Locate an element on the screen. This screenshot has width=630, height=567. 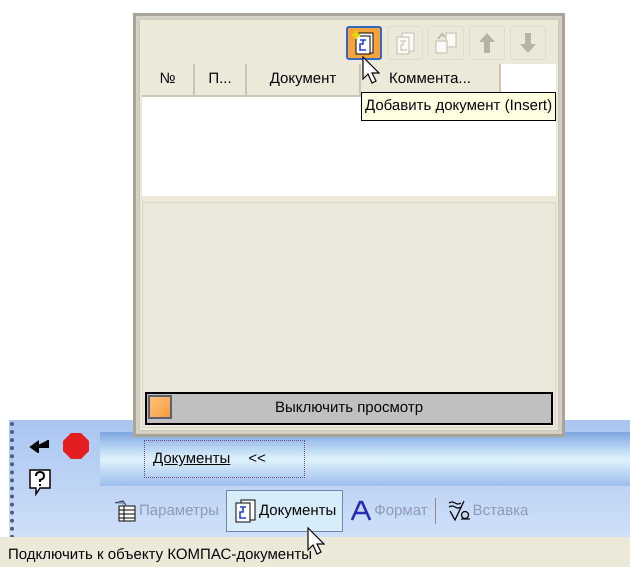
help-icon is located at coordinates (40, 482).